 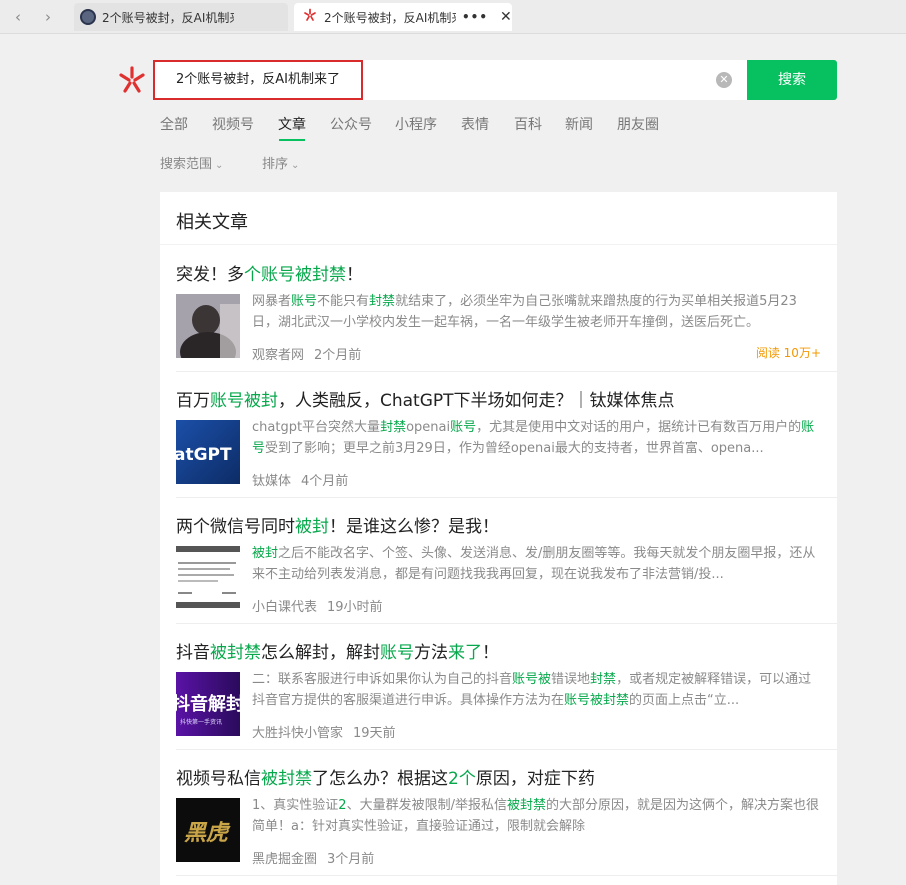 What do you see at coordinates (284, 859) in the screenshot?
I see `result-source: 黑虎掘金圈` at bounding box center [284, 859].